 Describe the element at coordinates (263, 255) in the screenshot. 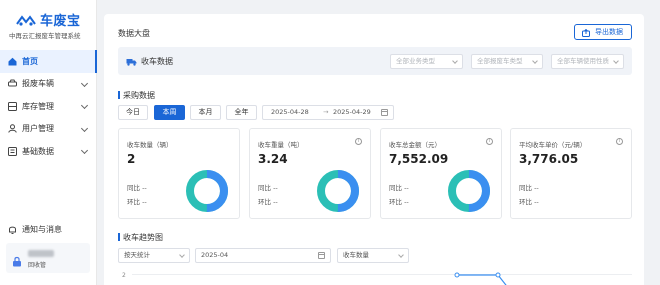

I see `month-picker: 2025-04` at that location.